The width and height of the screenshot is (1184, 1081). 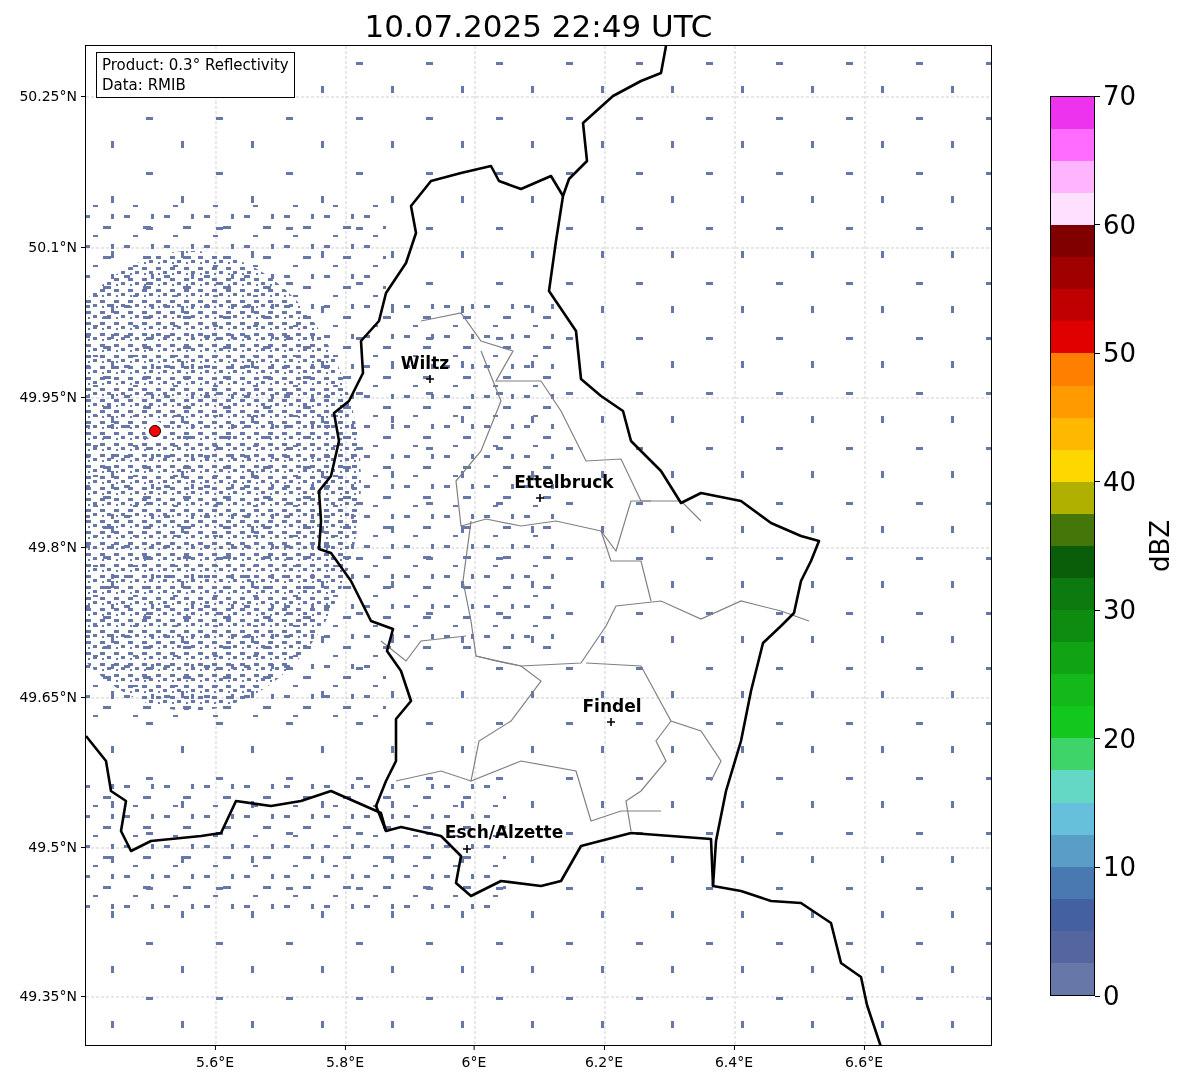 What do you see at coordinates (215, 1062) in the screenshot?
I see `axis-tick-label: 5.6°E` at bounding box center [215, 1062].